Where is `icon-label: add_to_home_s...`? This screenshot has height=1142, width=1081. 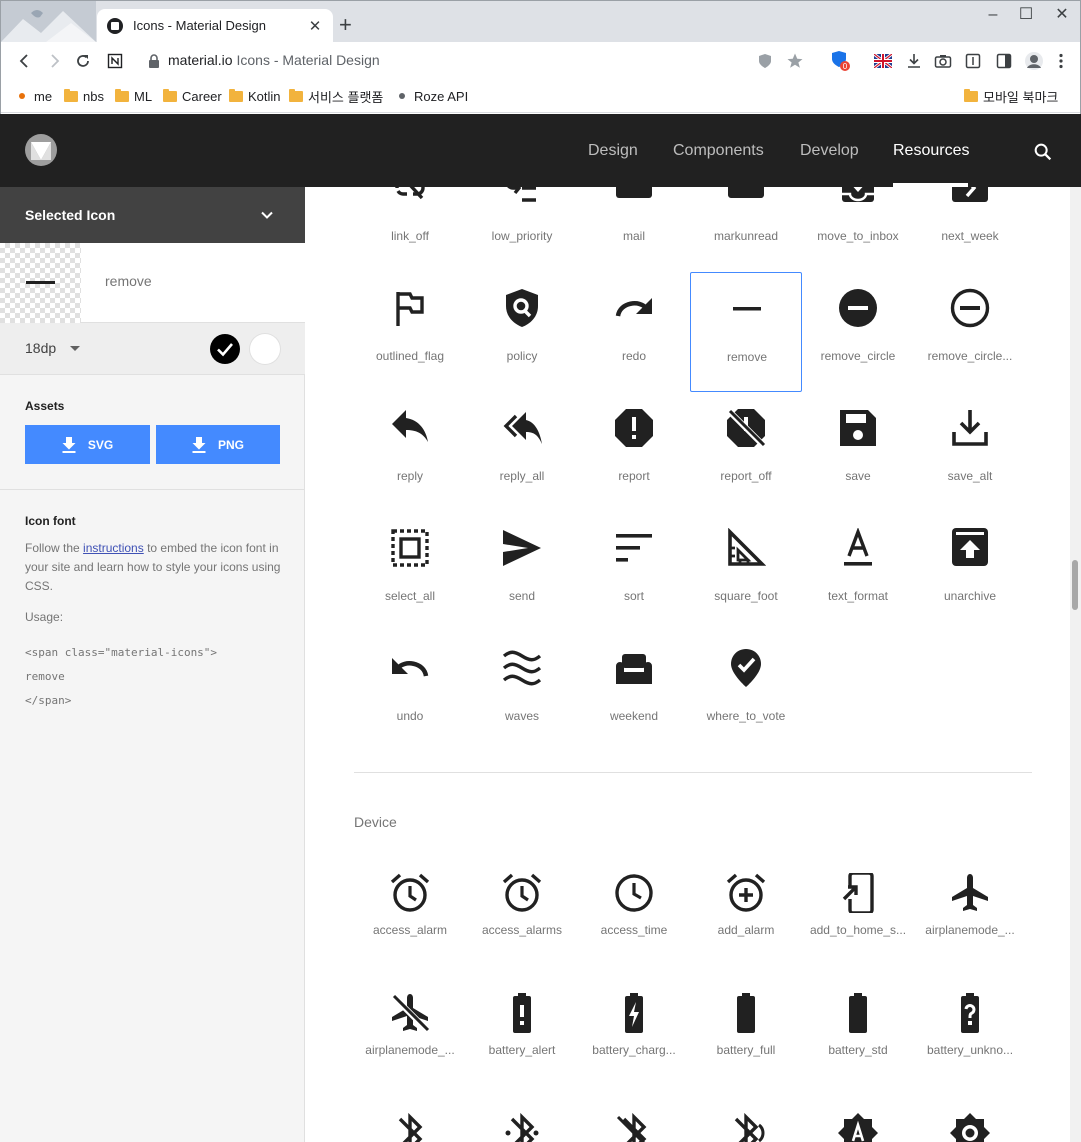
icon-label: add_to_home_s... is located at coordinates (858, 930).